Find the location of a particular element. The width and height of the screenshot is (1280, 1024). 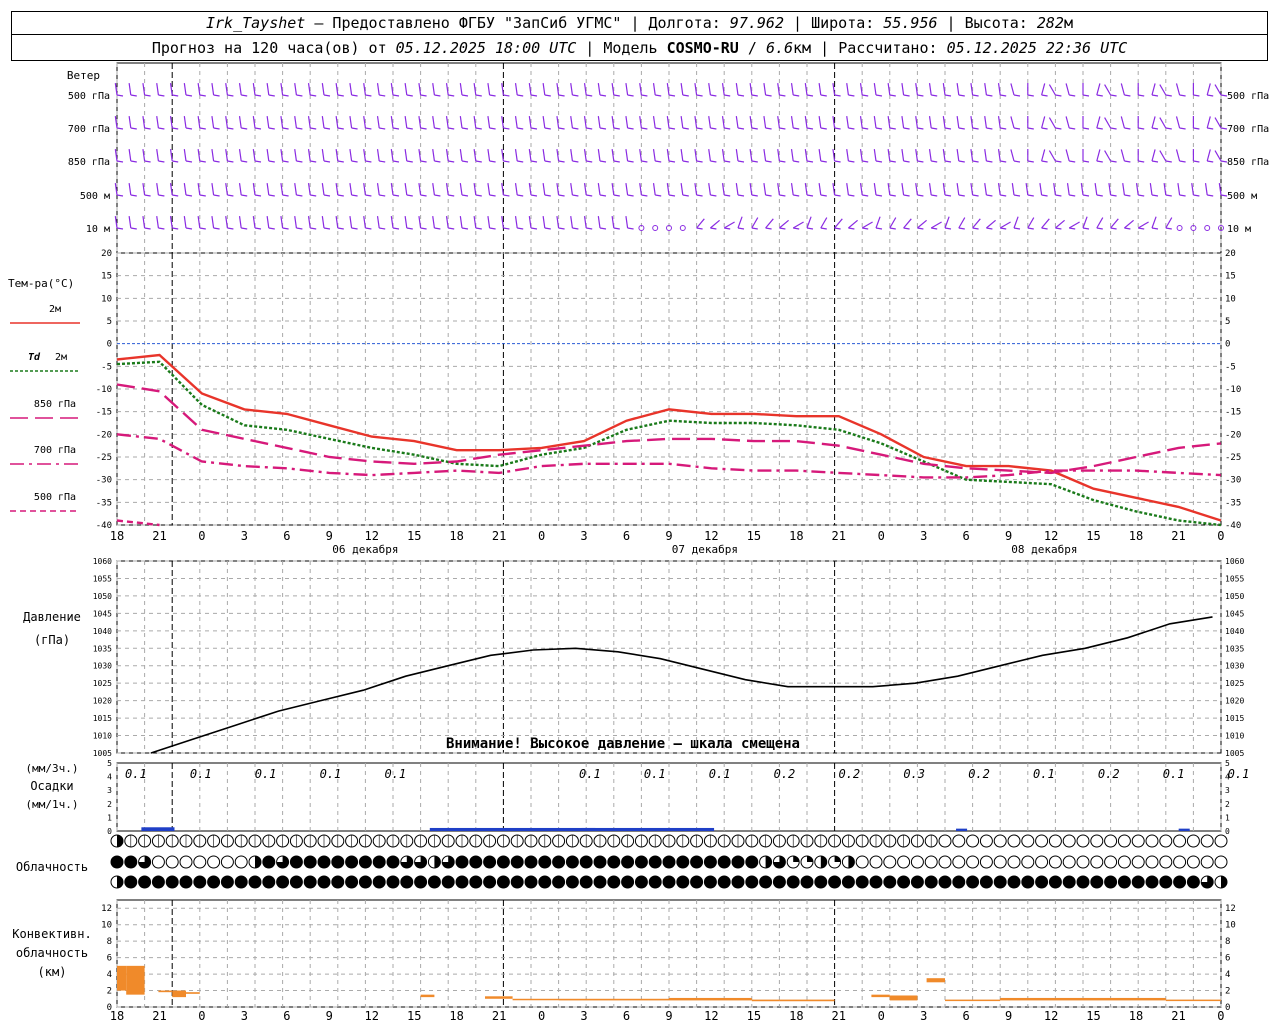

temp-legend-title: Тем-ра(°C) is located at coordinates (41, 283).